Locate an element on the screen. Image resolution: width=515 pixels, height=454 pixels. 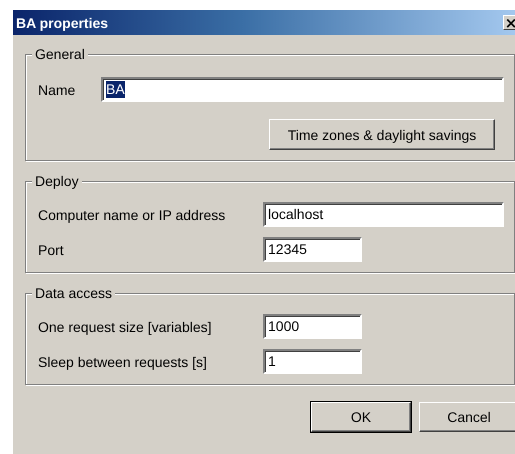
text-field: localhost is located at coordinates (383, 214).